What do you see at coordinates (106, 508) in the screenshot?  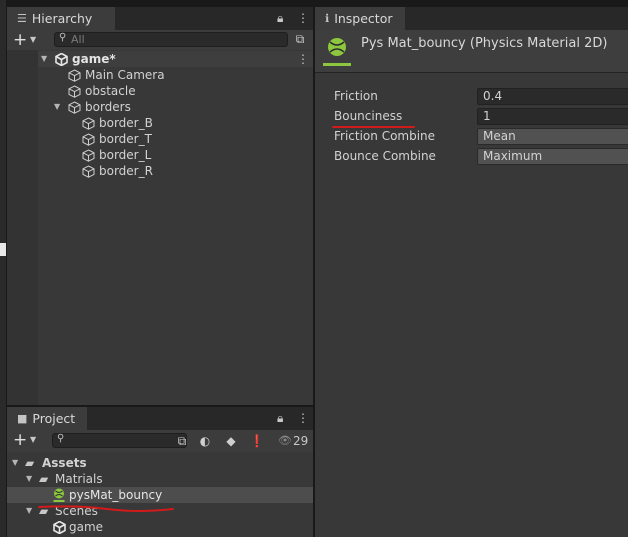 I see `red-annotation-underline` at bounding box center [106, 508].